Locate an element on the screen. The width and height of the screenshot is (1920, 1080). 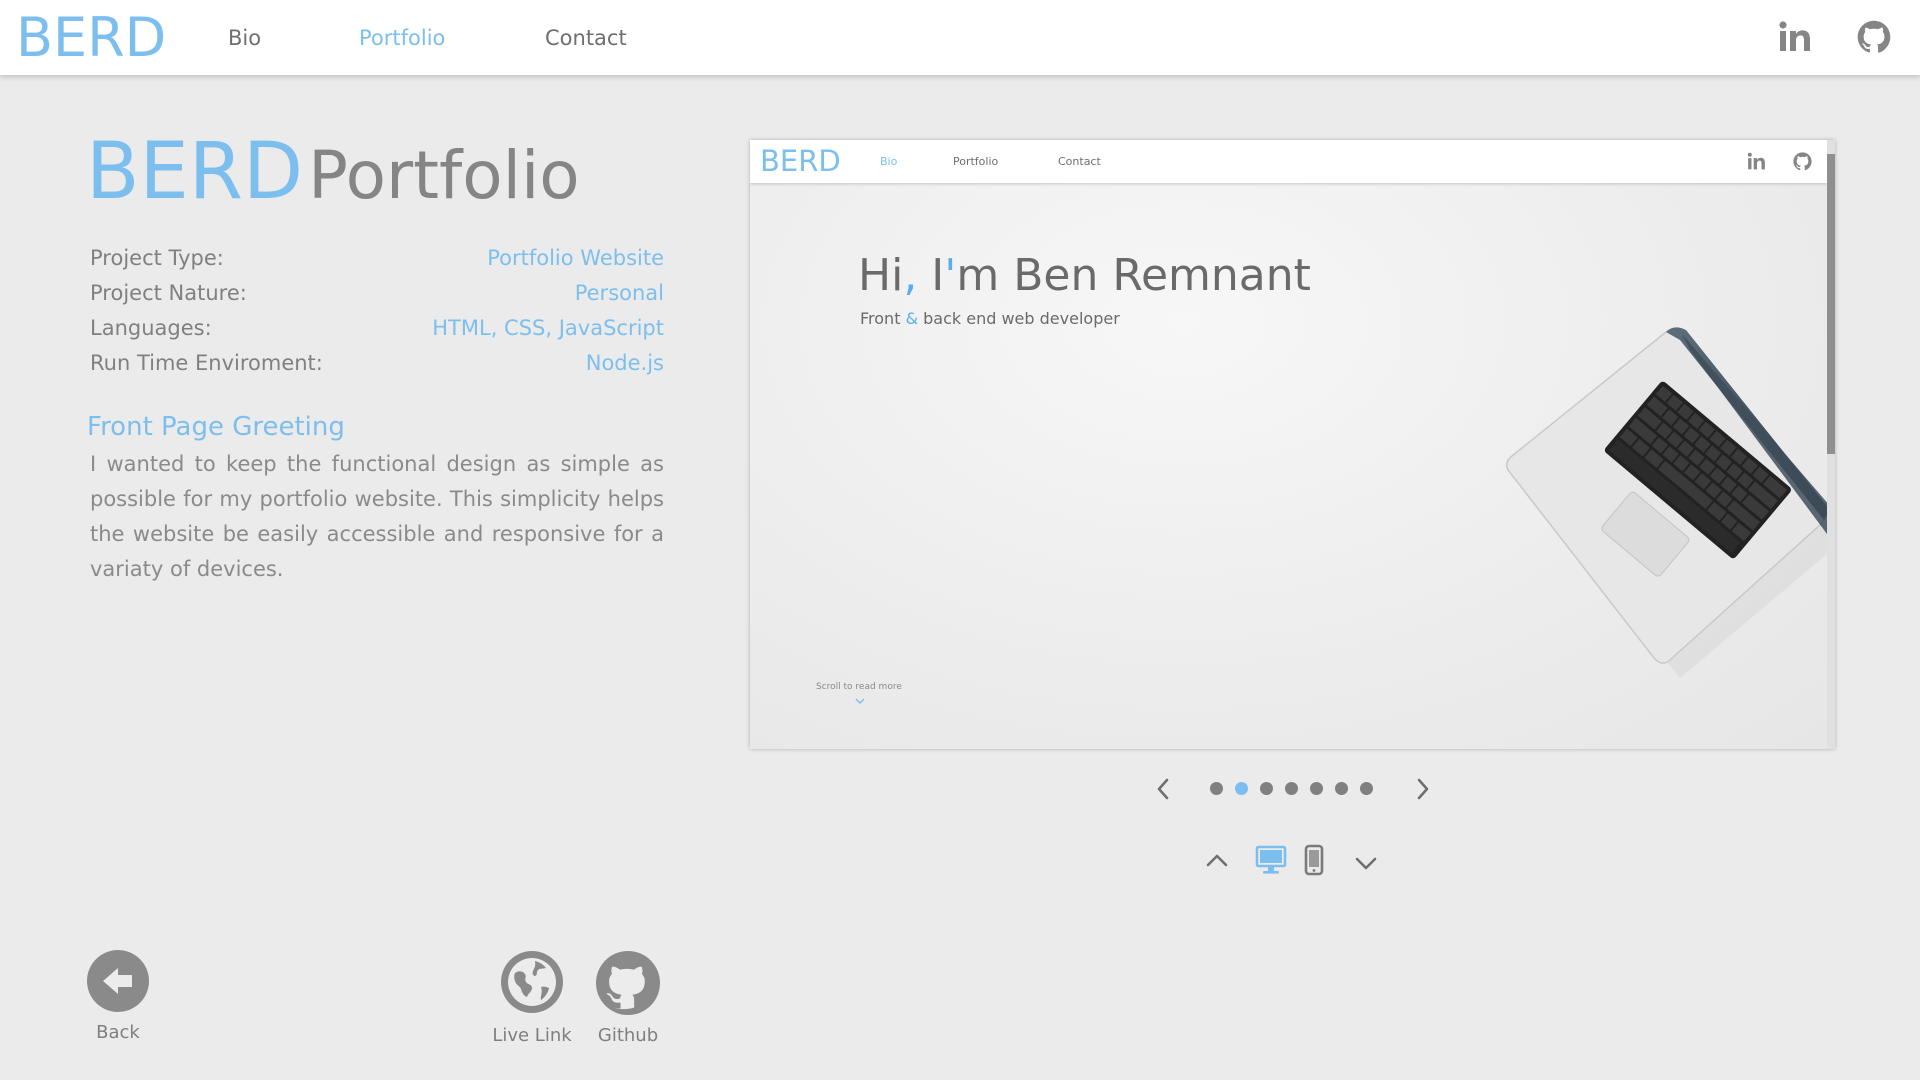
carousel-controls is located at coordinates (1295, 788).